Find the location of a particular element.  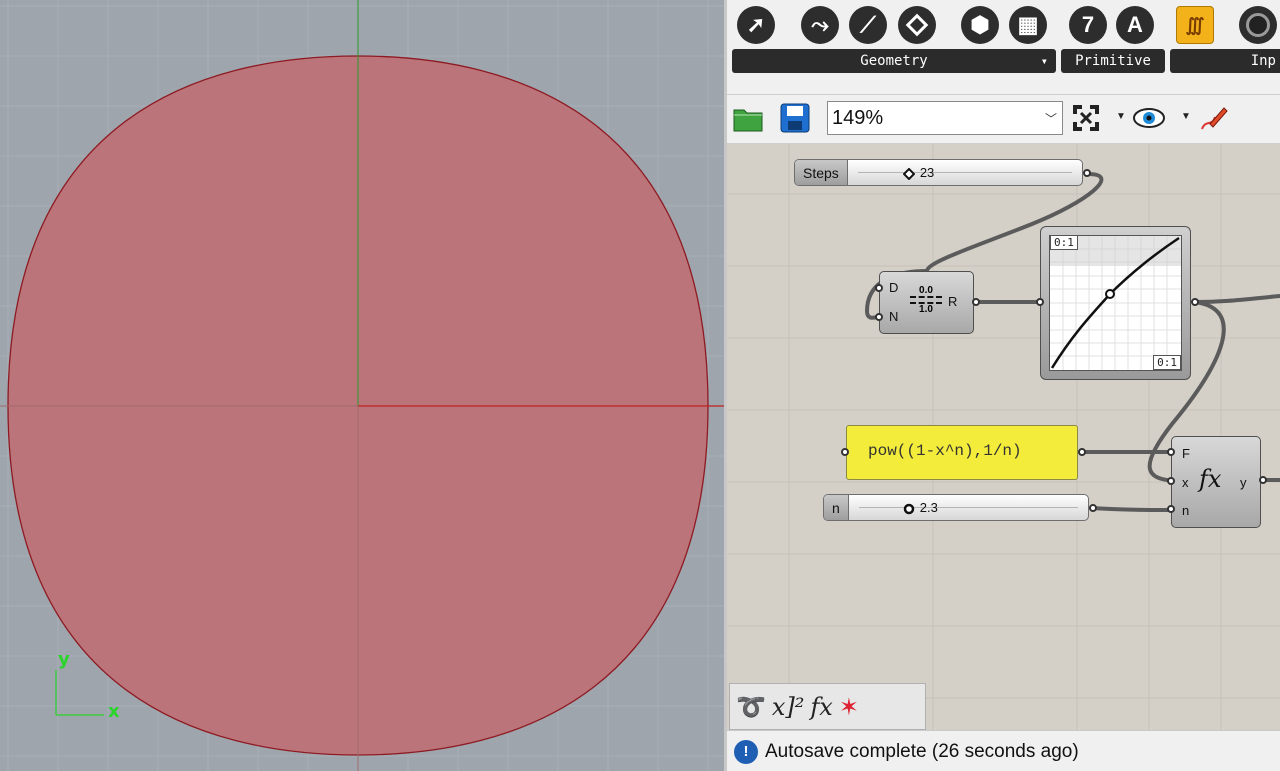

params-icon: ∭ is located at coordinates (1195, 25).